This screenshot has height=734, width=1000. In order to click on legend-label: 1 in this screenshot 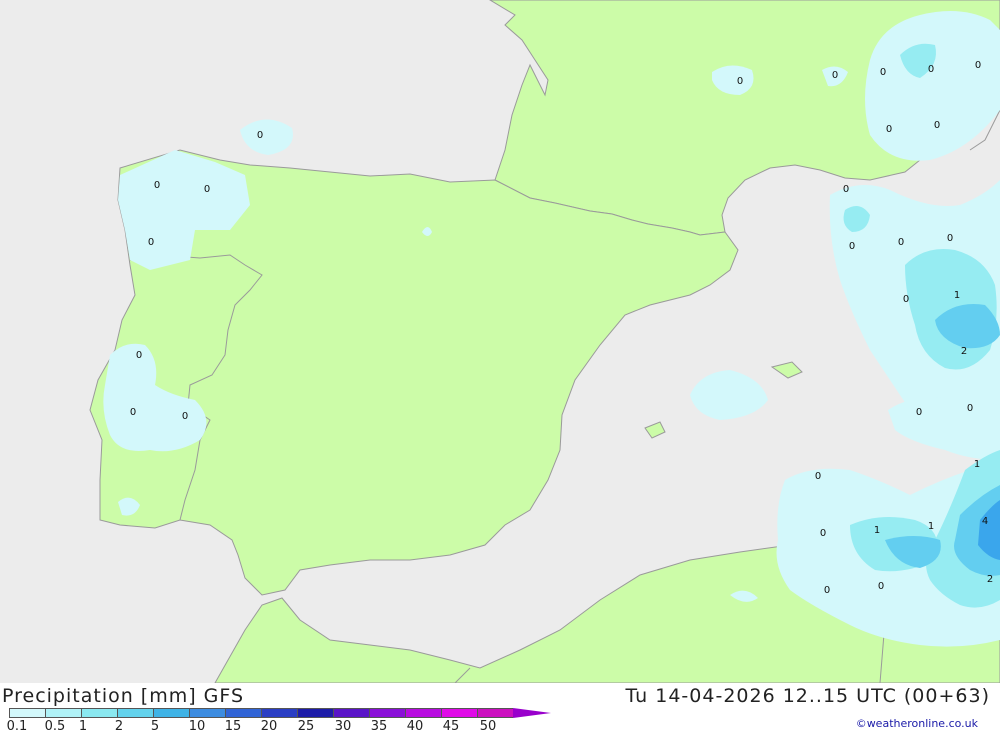, I will do `click(83, 726)`.